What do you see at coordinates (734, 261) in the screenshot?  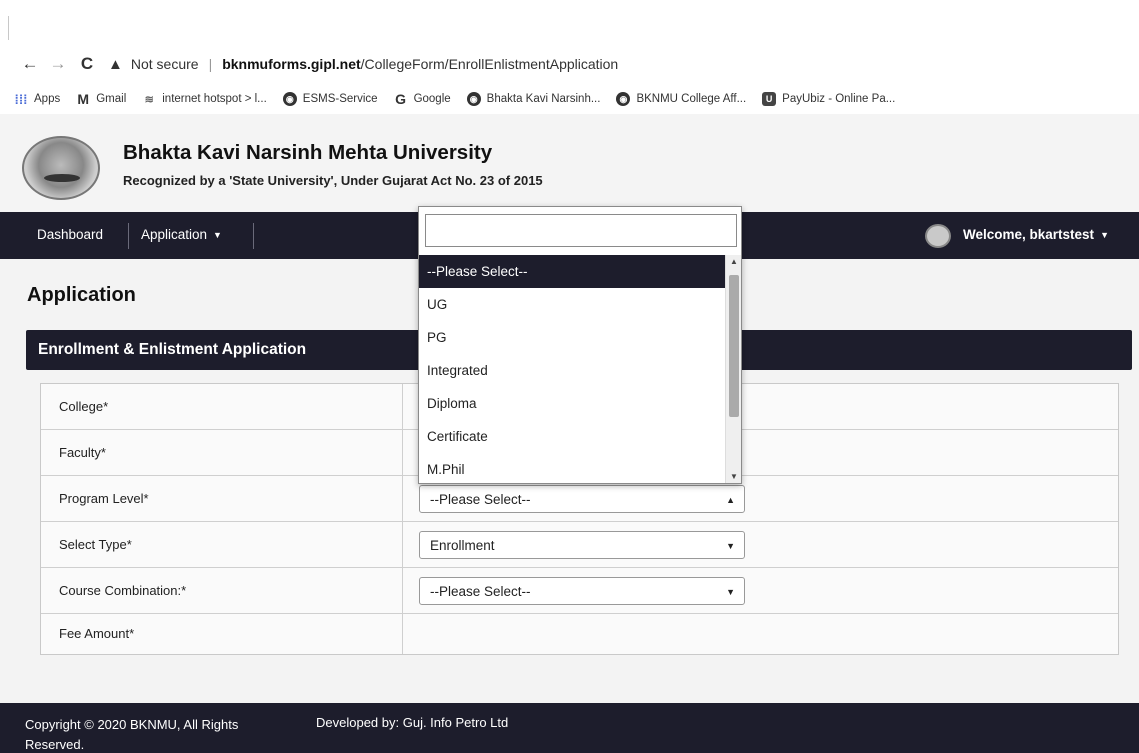 I see `scroll-up-icon: ▲` at bounding box center [734, 261].